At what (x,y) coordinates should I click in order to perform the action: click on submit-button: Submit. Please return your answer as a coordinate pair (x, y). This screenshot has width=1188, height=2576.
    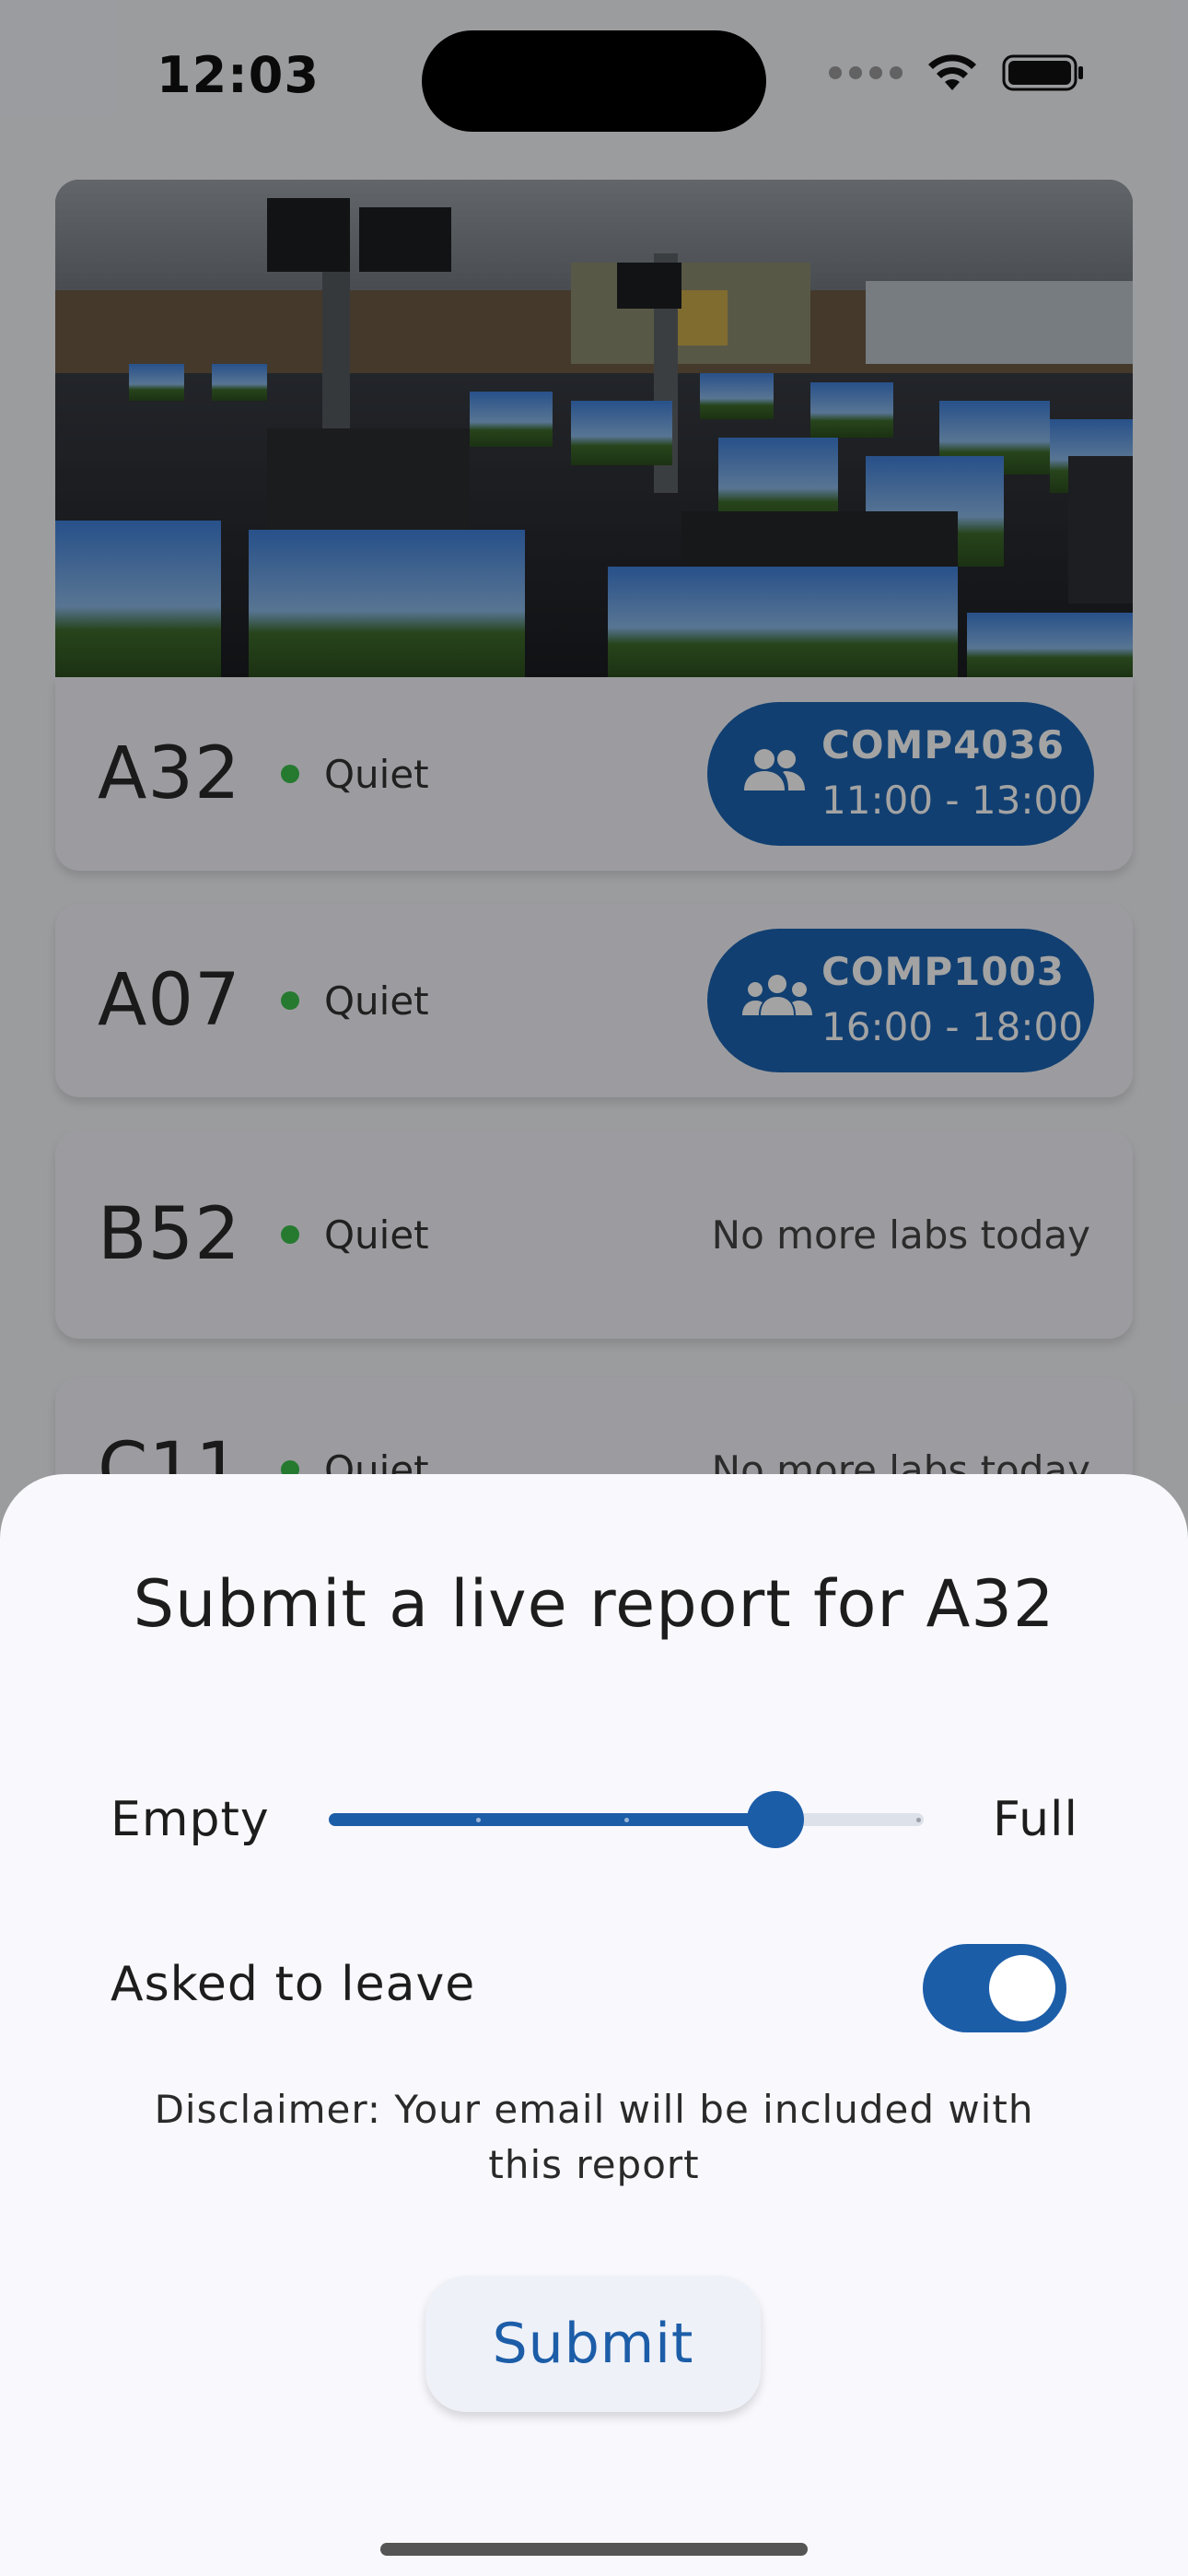
    Looking at the image, I should click on (593, 2344).